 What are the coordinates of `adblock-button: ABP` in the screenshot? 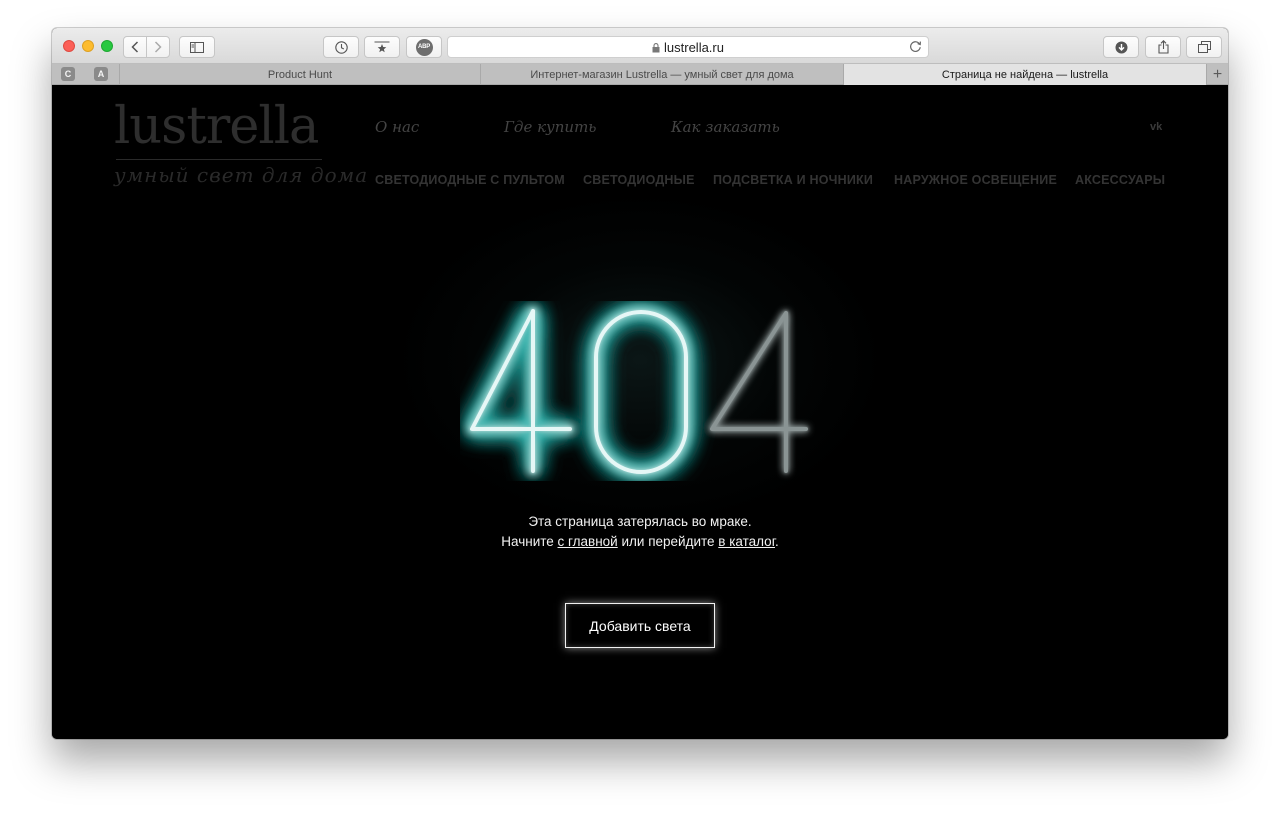 It's located at (424, 47).